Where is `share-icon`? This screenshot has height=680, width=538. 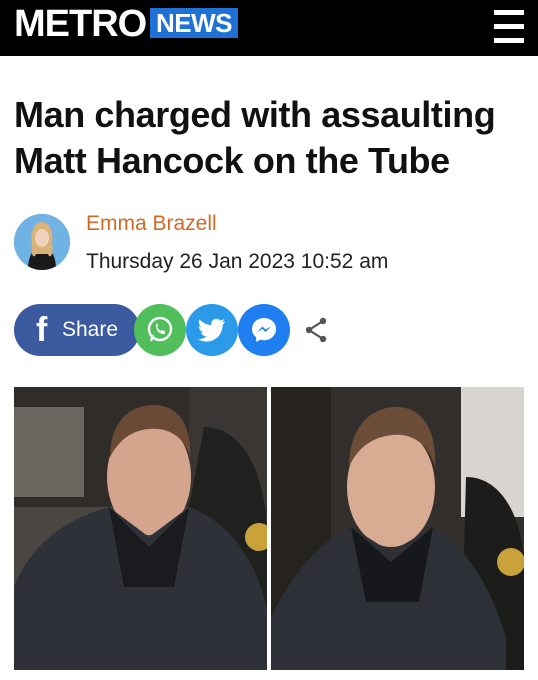 share-icon is located at coordinates (316, 330).